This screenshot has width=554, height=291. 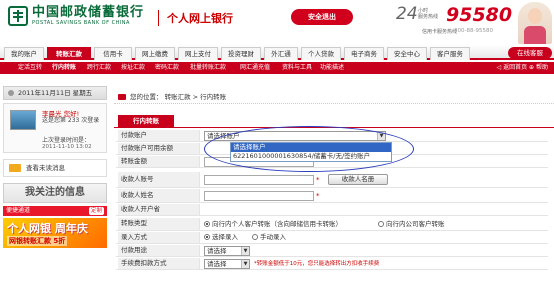 What do you see at coordinates (332, 238) in the screenshot?
I see `entry-mode-row: 录入方式 选择录入 手动录入` at bounding box center [332, 238].